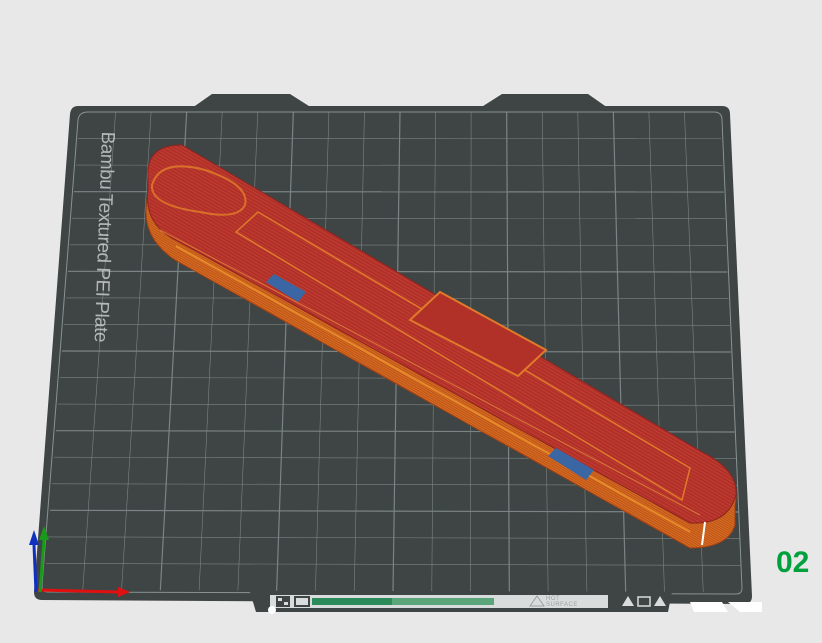 The width and height of the screenshot is (822, 643). I want to click on hot-surface-warning: HOT SURFACE, so click(572, 602).